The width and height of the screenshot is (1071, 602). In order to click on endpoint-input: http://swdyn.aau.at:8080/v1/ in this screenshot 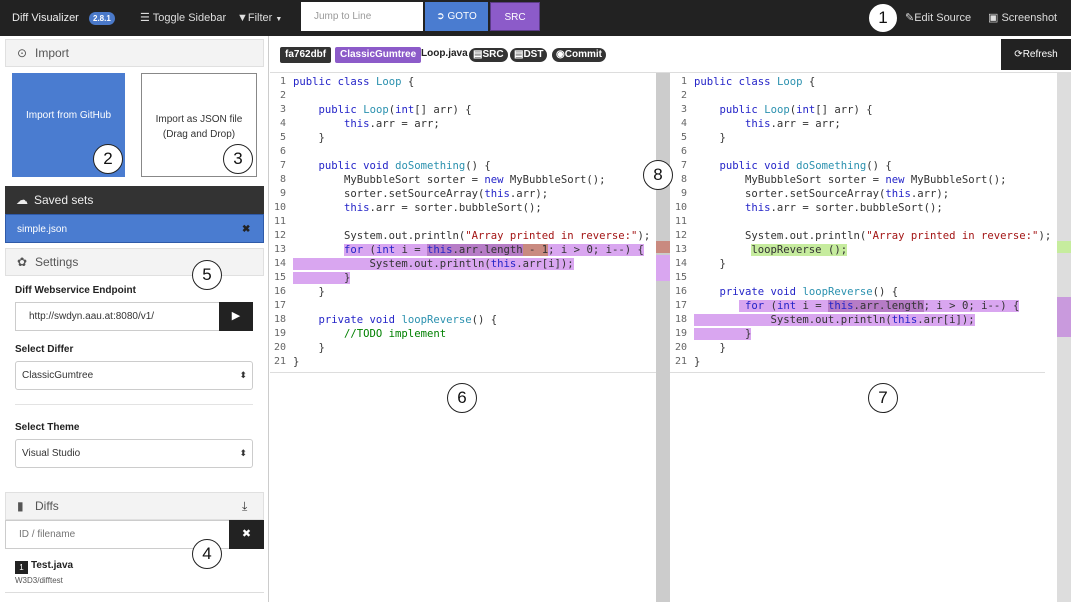, I will do `click(117, 316)`.